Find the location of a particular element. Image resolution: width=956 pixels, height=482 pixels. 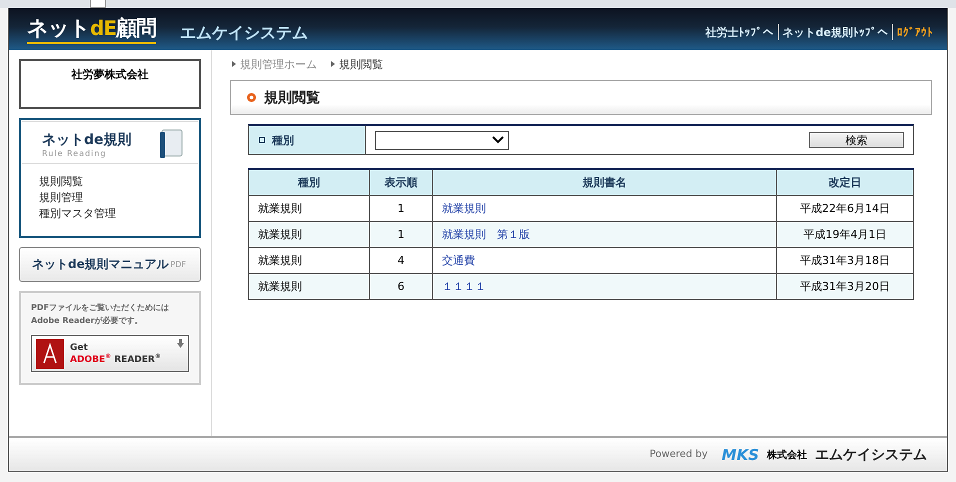

search-button: 検索 is located at coordinates (856, 140).